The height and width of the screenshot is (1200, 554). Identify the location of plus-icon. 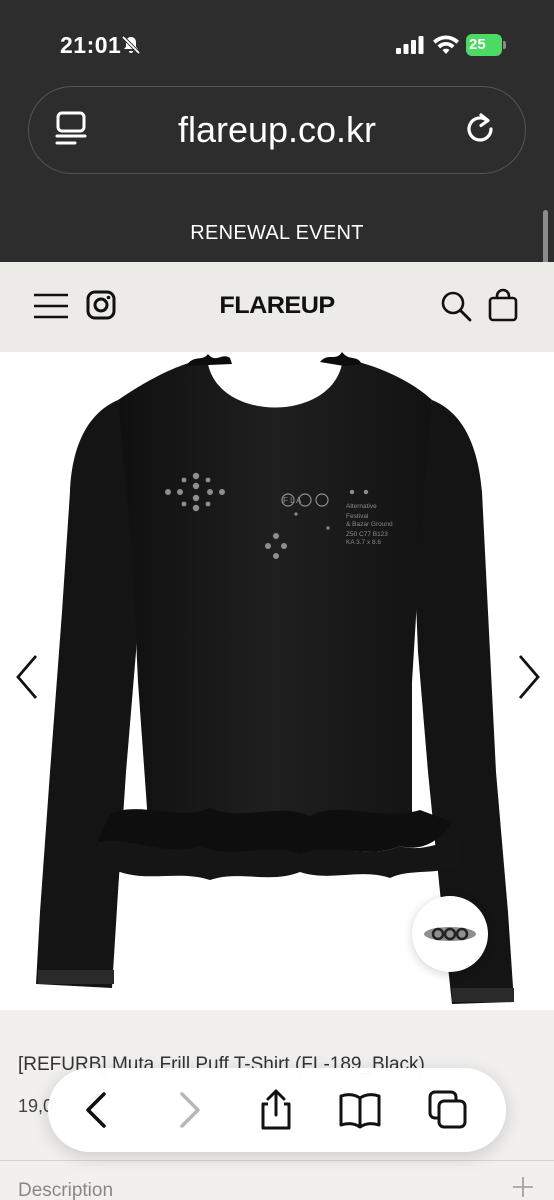
(523, 1187).